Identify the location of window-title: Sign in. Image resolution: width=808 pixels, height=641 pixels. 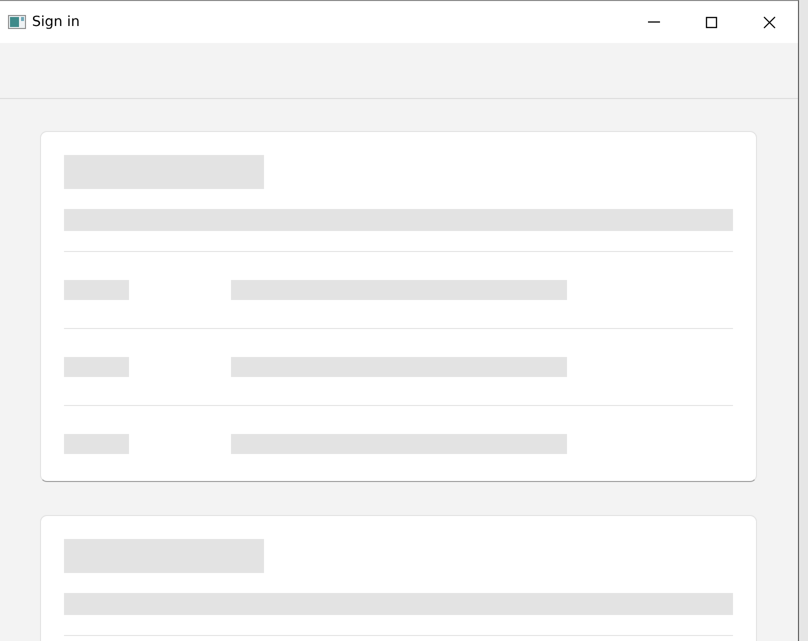
(56, 22).